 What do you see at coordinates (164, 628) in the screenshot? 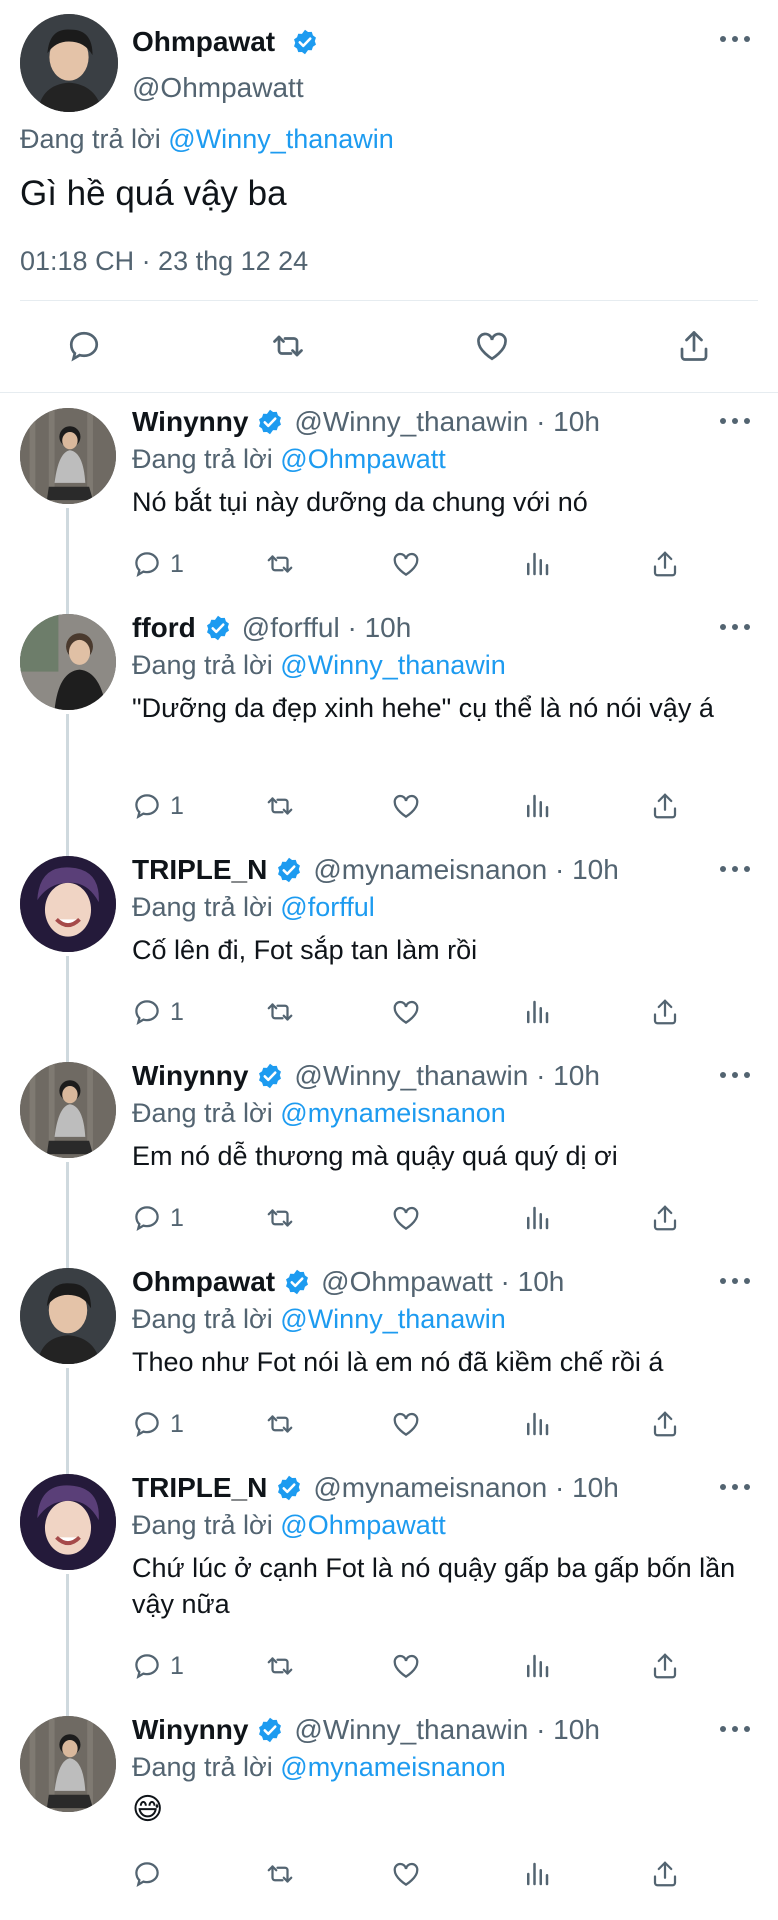
I see `author-name: fford` at bounding box center [164, 628].